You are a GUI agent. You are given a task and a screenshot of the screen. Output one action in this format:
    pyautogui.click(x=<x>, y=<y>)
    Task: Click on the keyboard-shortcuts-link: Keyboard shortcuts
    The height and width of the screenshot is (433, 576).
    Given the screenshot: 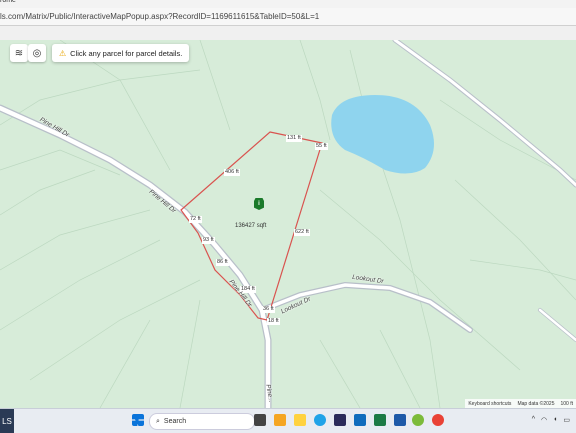 What is the action you would take?
    pyautogui.click(x=489, y=404)
    